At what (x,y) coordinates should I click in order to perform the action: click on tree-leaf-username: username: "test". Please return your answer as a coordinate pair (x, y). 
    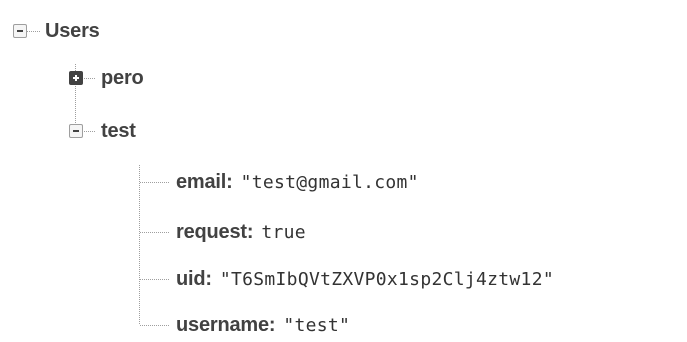
    Looking at the image, I should click on (263, 325).